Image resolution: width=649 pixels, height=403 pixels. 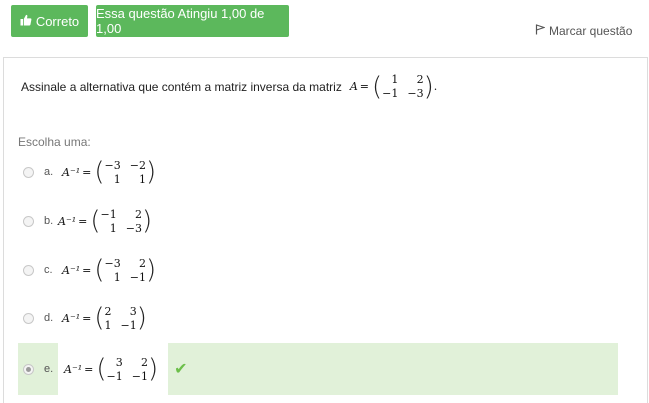 I want to click on option-letter: b., so click(x=49, y=221).